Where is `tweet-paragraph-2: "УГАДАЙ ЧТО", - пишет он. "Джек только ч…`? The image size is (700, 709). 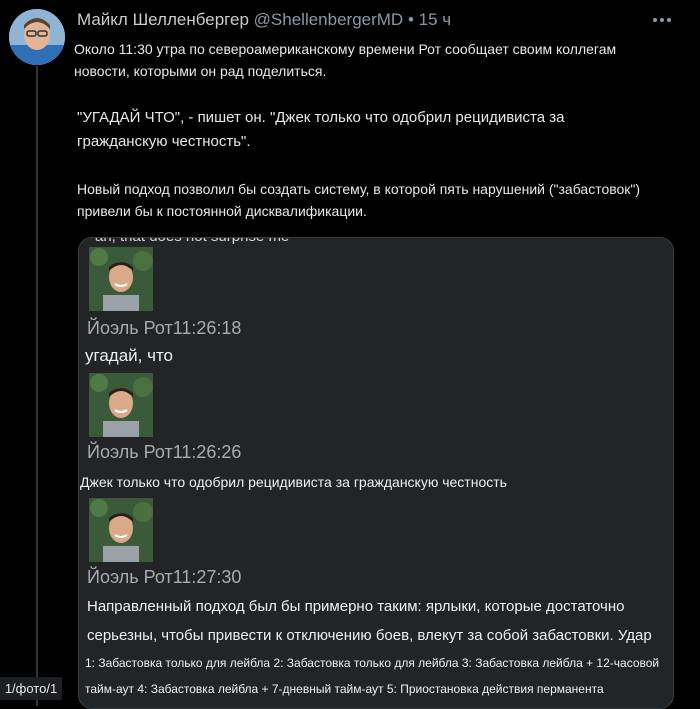 tweet-paragraph-2: "УГАДАЙ ЧТО", - пишет он. "Джек только ч… is located at coordinates (321, 129).